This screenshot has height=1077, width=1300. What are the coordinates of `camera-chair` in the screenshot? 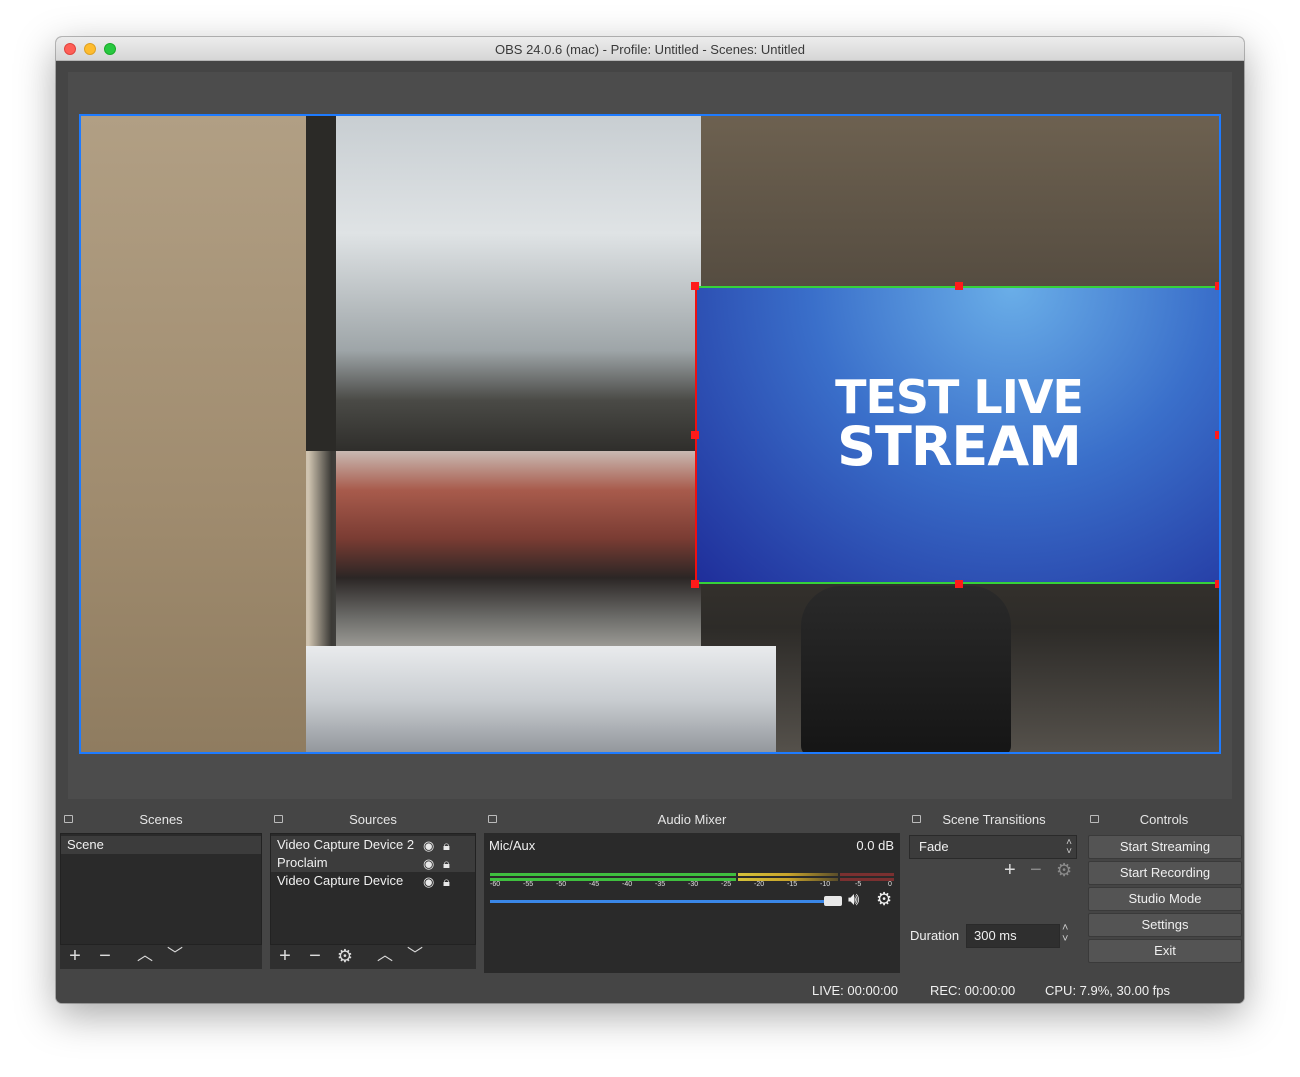 It's located at (906, 669).